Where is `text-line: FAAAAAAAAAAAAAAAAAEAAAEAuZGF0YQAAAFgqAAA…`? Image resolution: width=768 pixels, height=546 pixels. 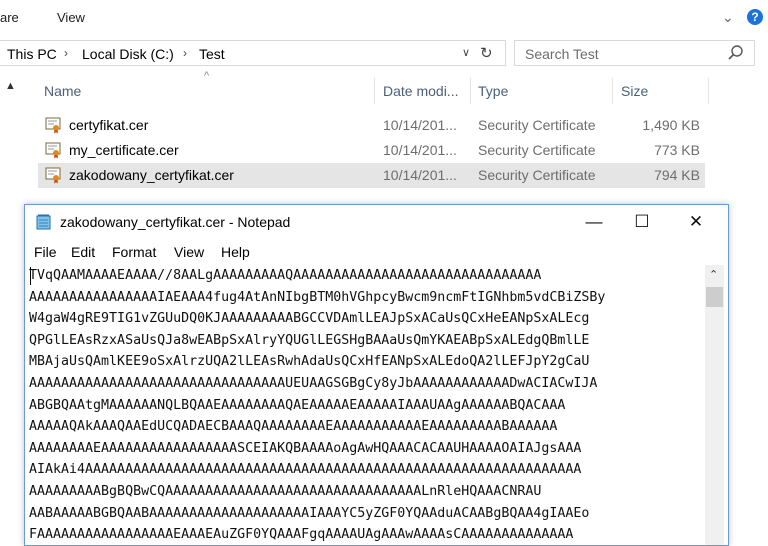 text-line: FAAAAAAAAAAAAAAAAAEAAAEAuZGF0YQAAAFgqAAA… is located at coordinates (301, 535).